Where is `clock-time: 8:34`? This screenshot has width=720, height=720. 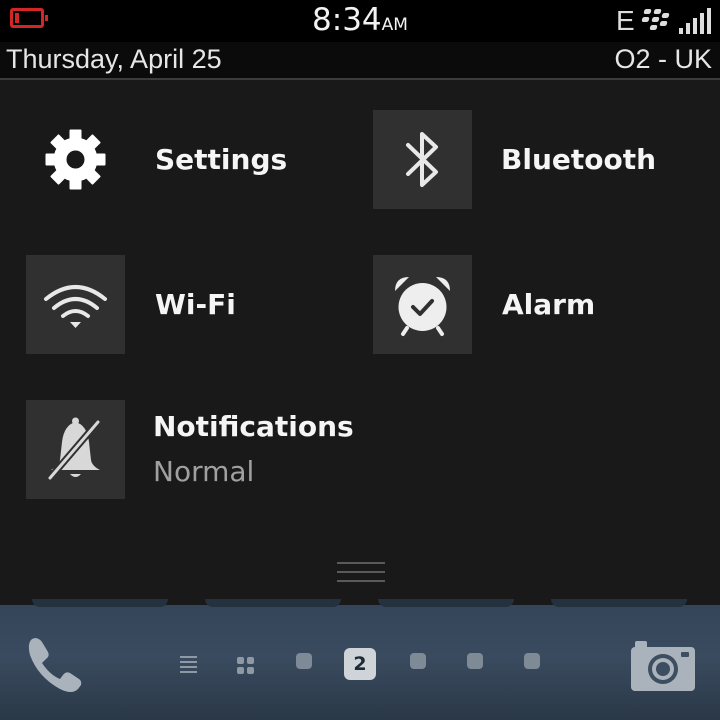 clock-time: 8:34 is located at coordinates (347, 20).